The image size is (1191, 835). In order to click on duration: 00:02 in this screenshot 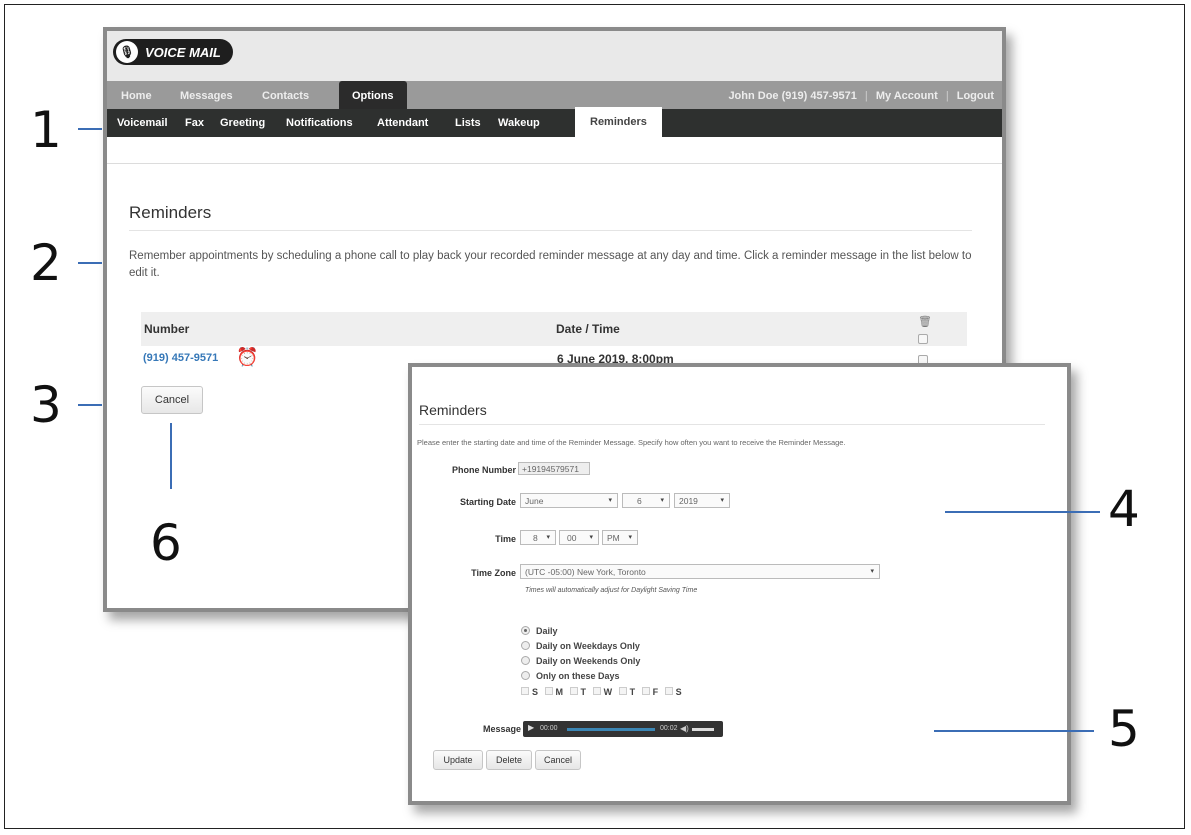, I will do `click(669, 728)`.